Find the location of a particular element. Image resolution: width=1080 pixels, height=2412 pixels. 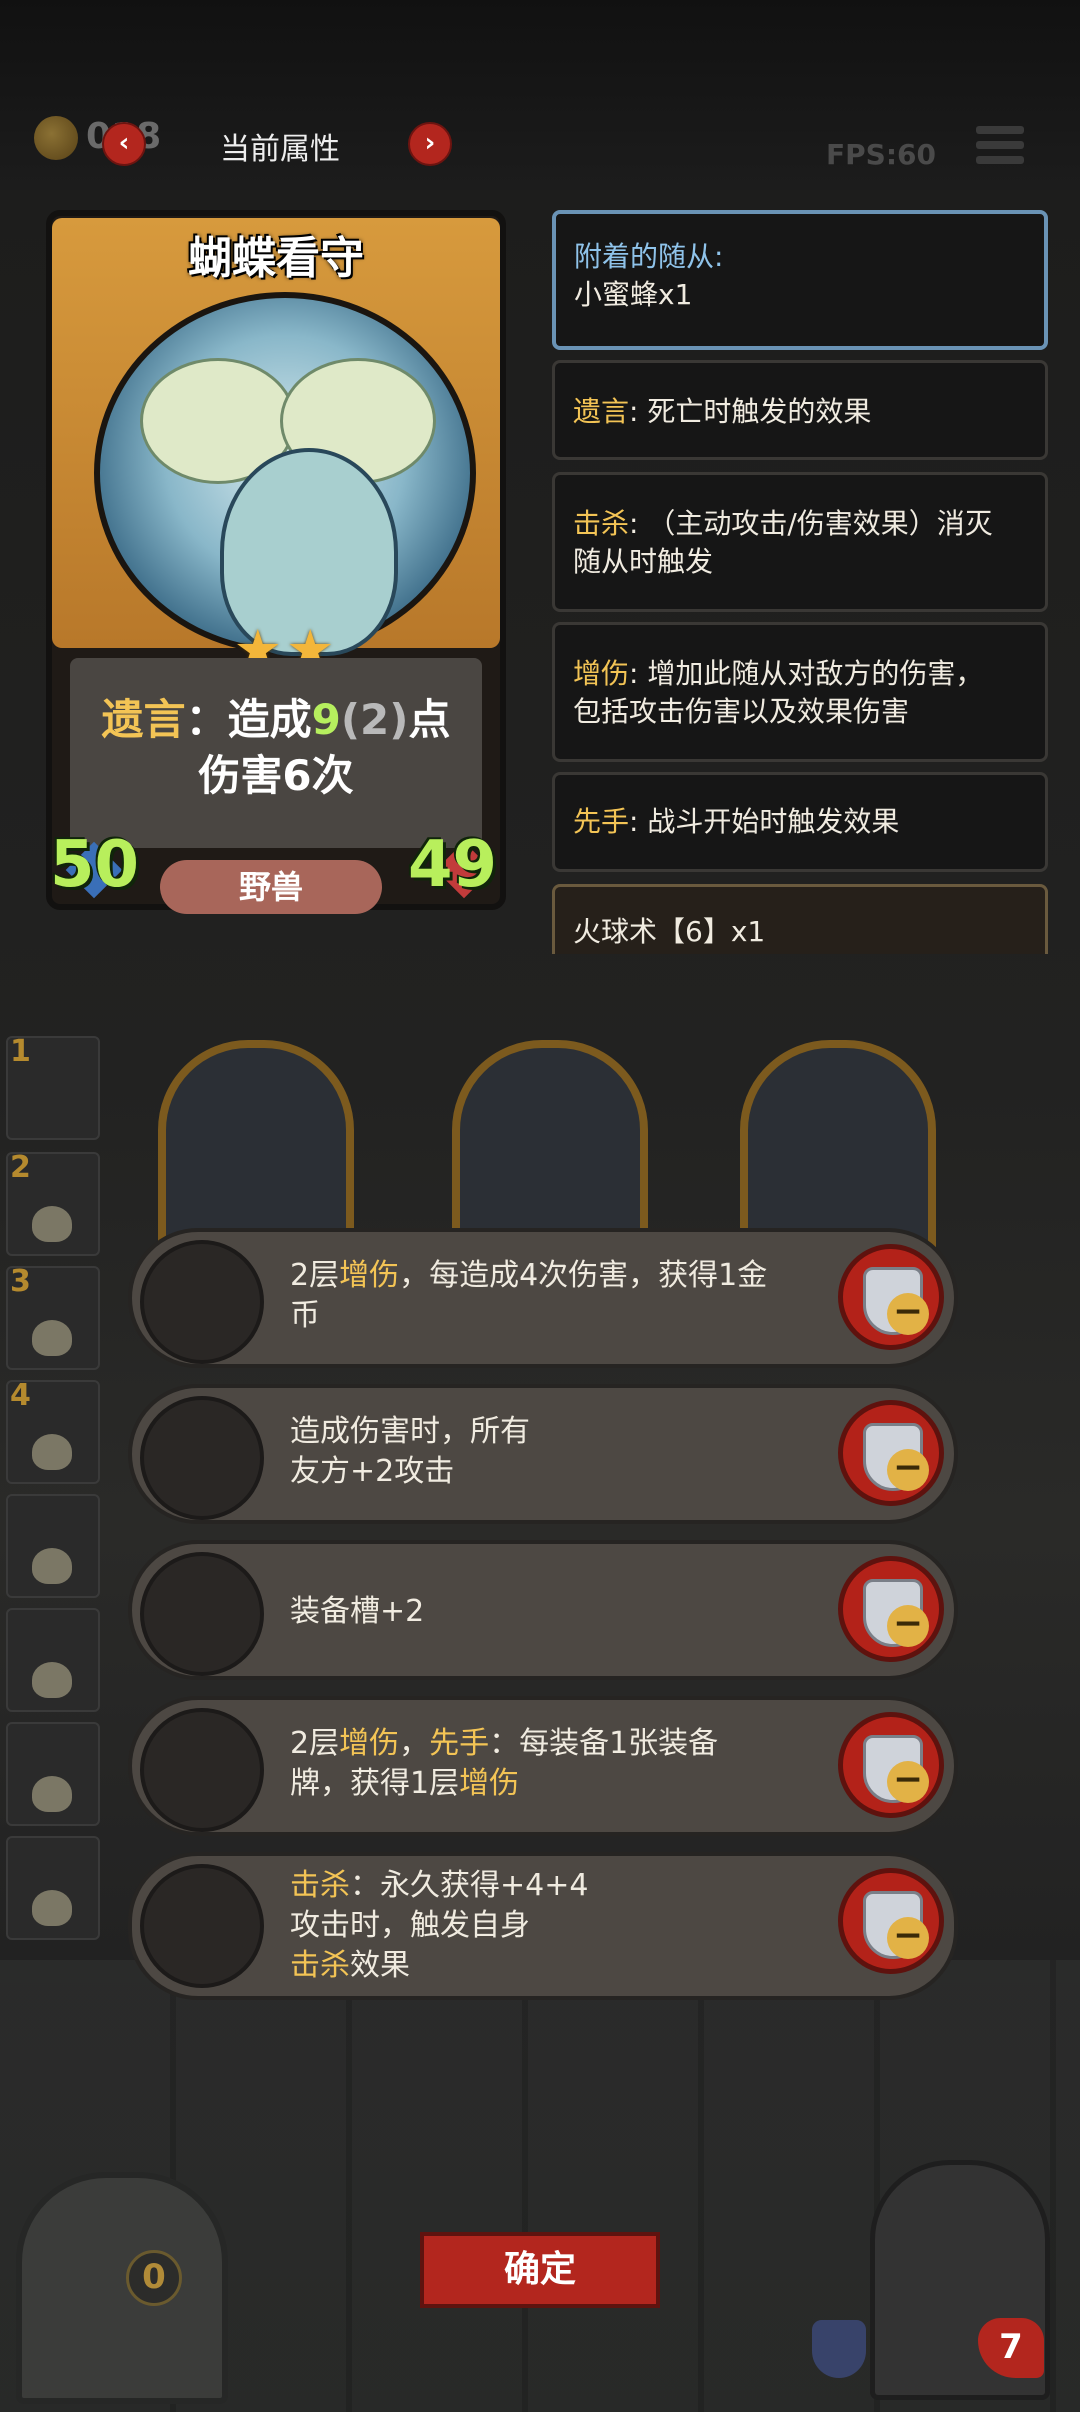

deathrattle-panel: 遗言: 死亡时触发的效果 is located at coordinates (800, 410).